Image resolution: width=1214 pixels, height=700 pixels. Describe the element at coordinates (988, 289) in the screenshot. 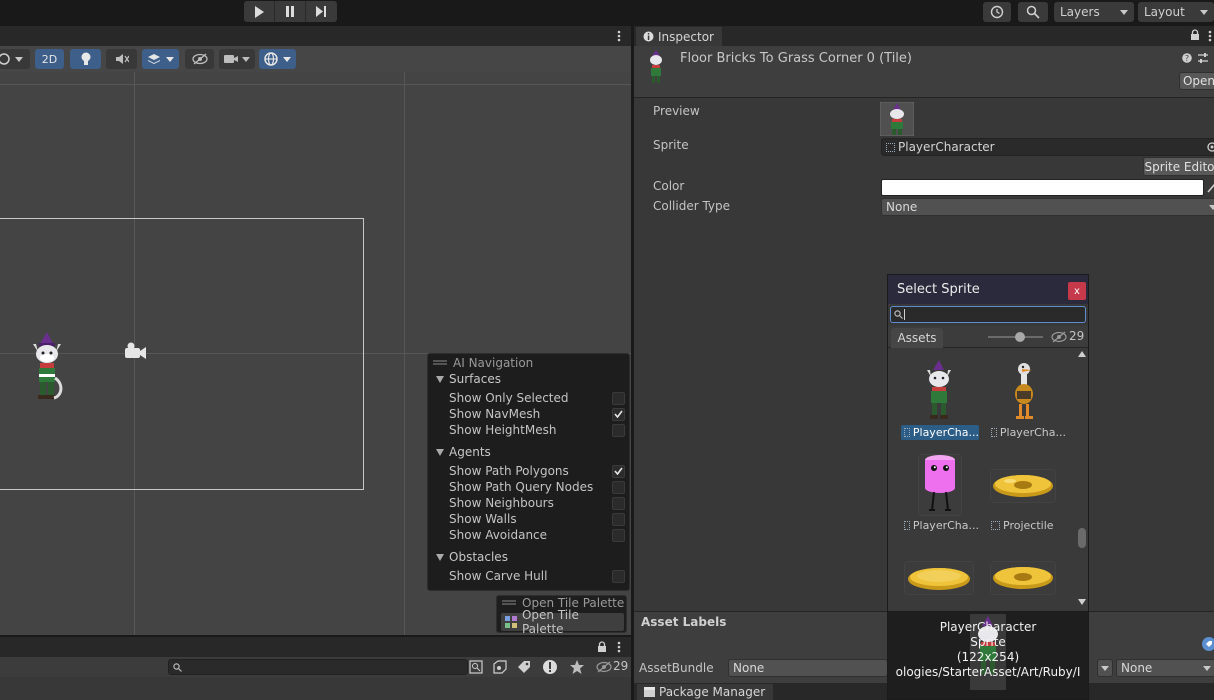

I see `select-sprite-titlebar: Select Sprite` at that location.